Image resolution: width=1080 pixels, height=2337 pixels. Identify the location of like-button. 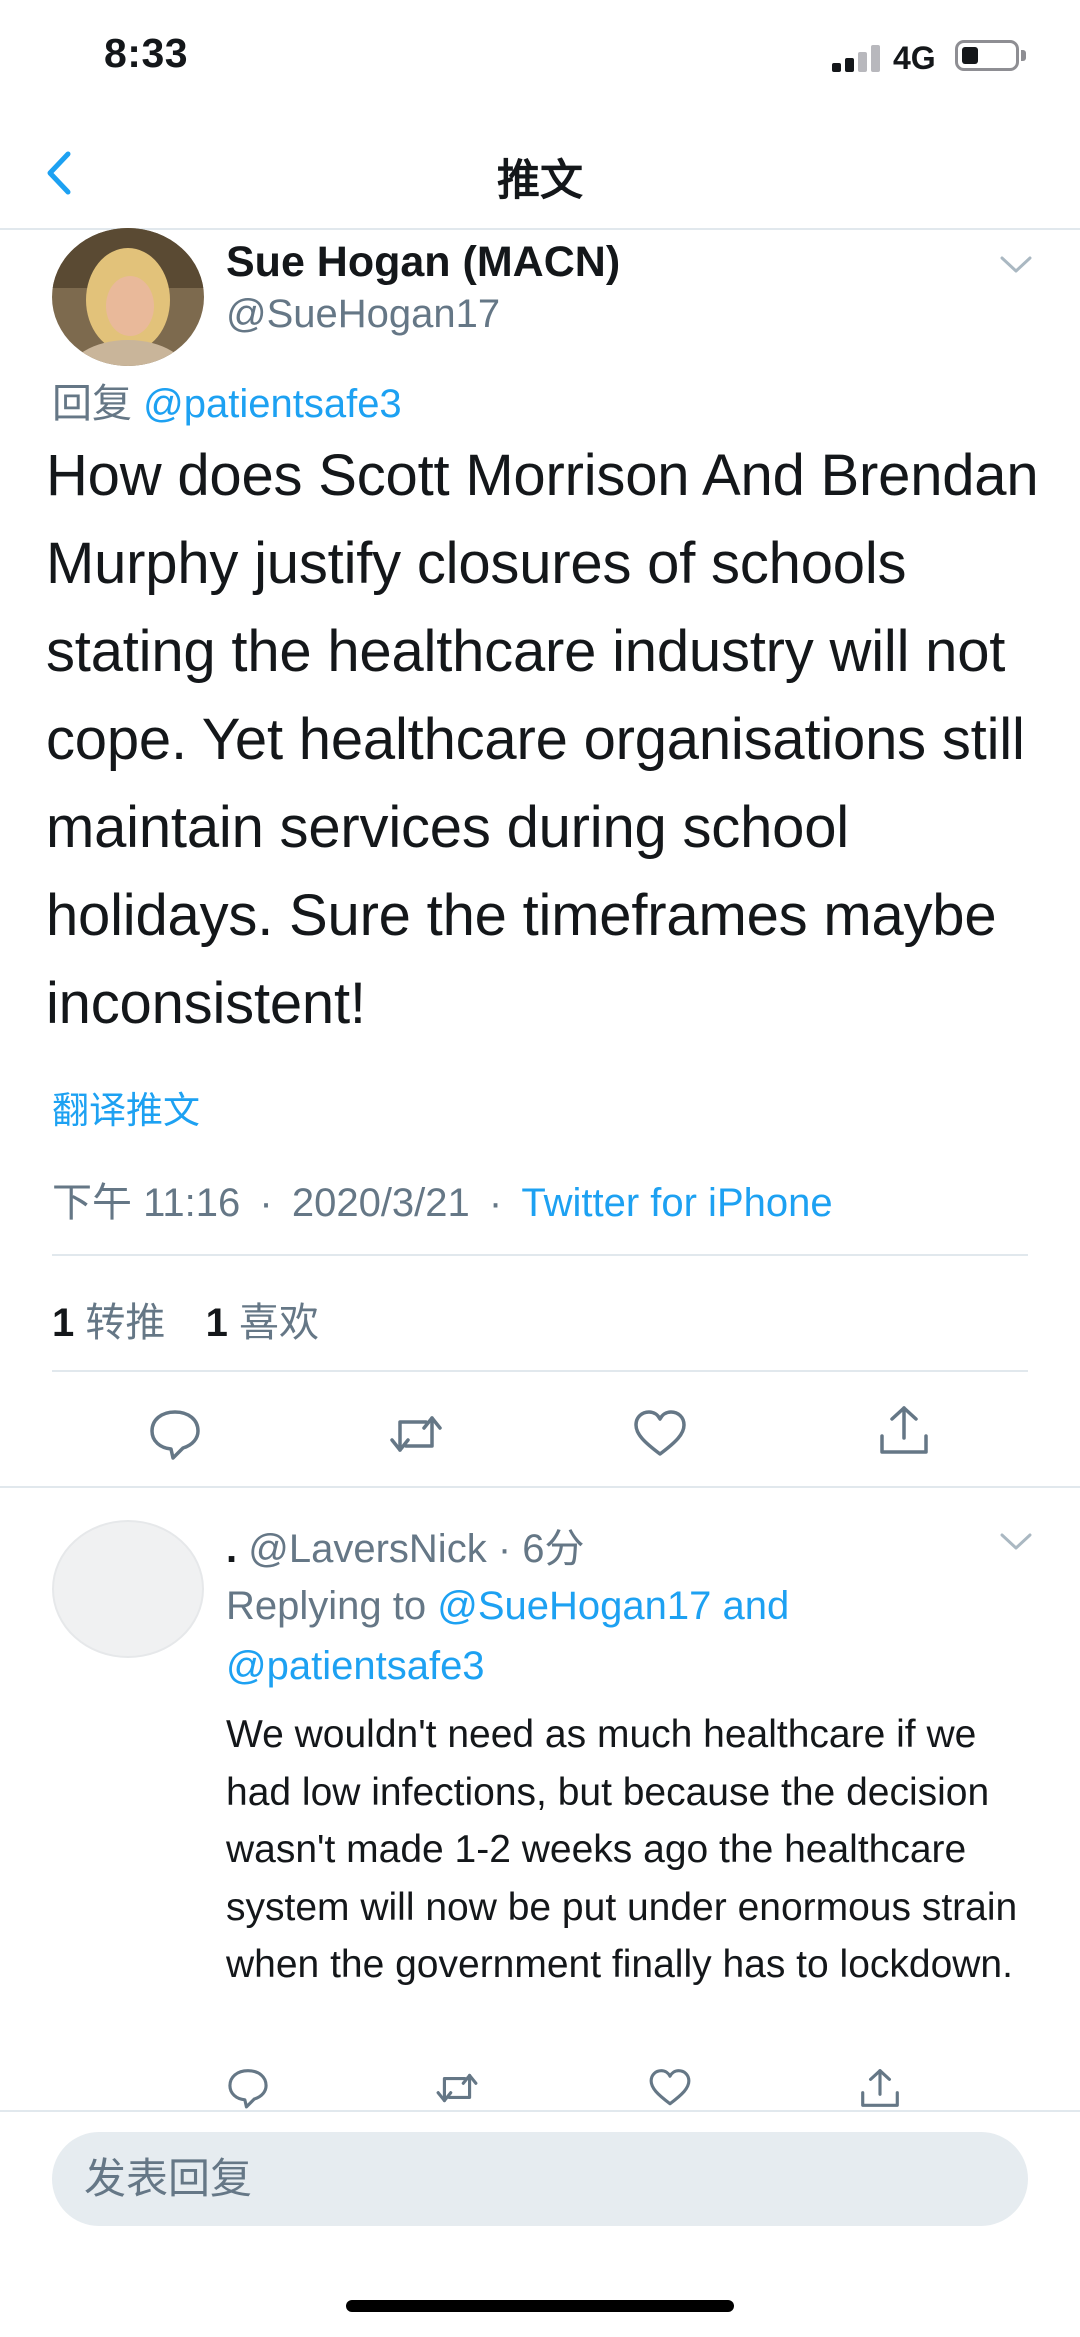
(660, 1434).